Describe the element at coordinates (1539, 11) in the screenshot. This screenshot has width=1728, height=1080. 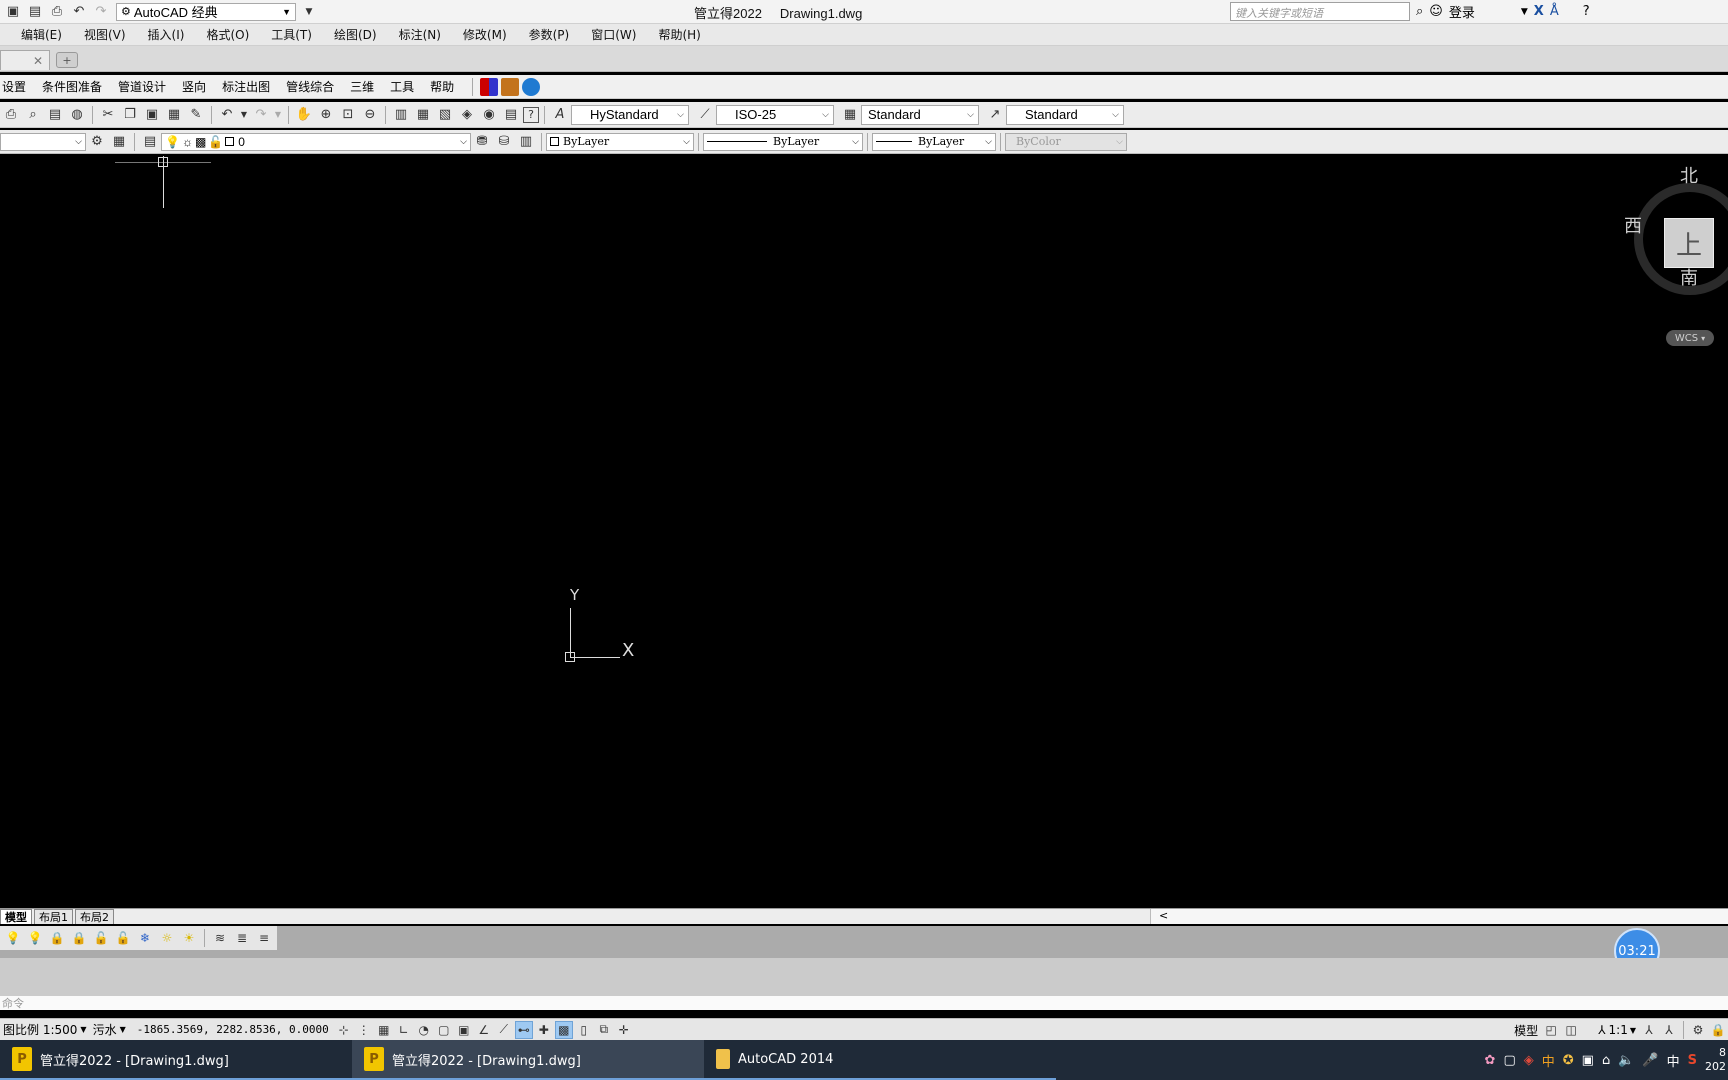
I see `exchange-icon: X` at that location.